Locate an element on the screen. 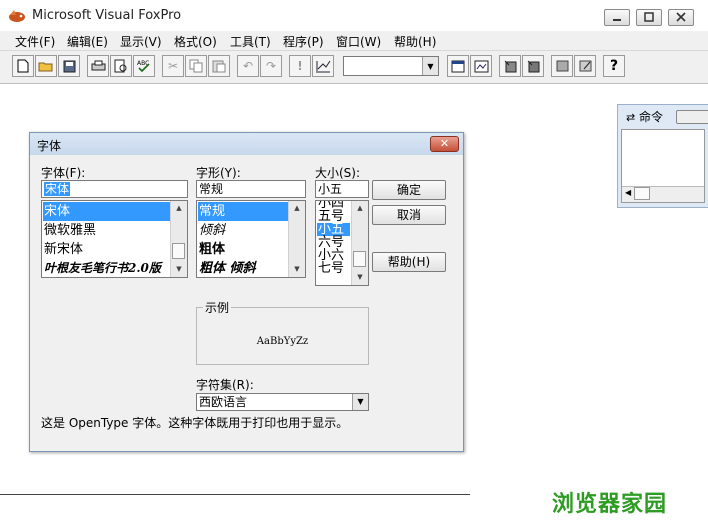 This screenshot has width=708, height=527. help-button: 帮助(H) is located at coordinates (409, 262).